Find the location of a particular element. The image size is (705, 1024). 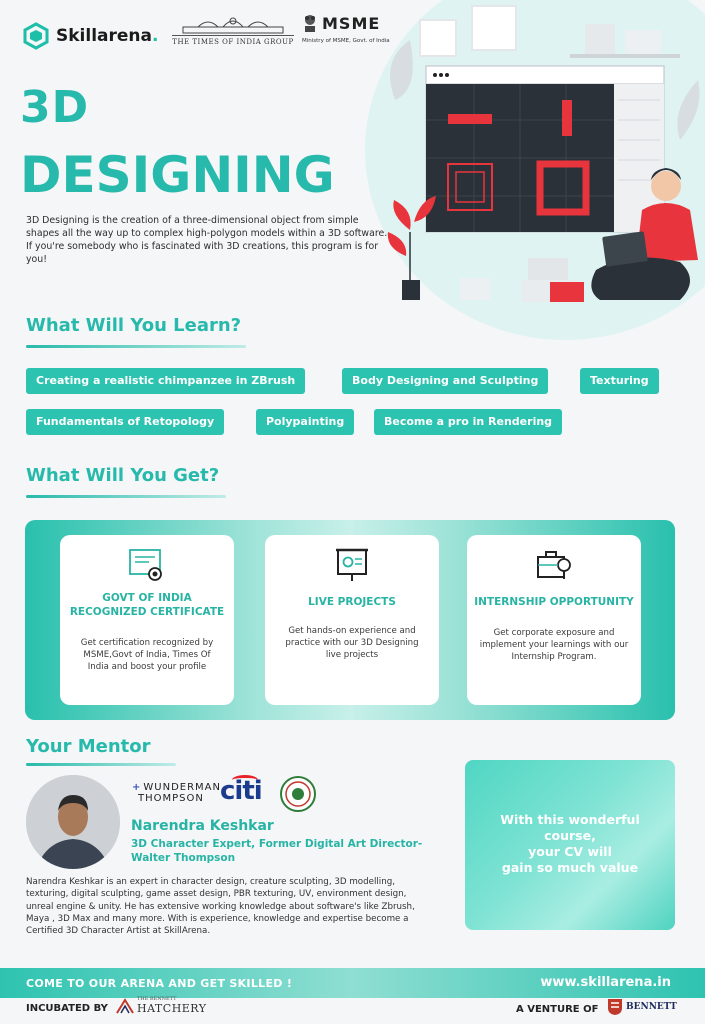

cv-line-1: With this wonderful is located at coordinates (570, 819).